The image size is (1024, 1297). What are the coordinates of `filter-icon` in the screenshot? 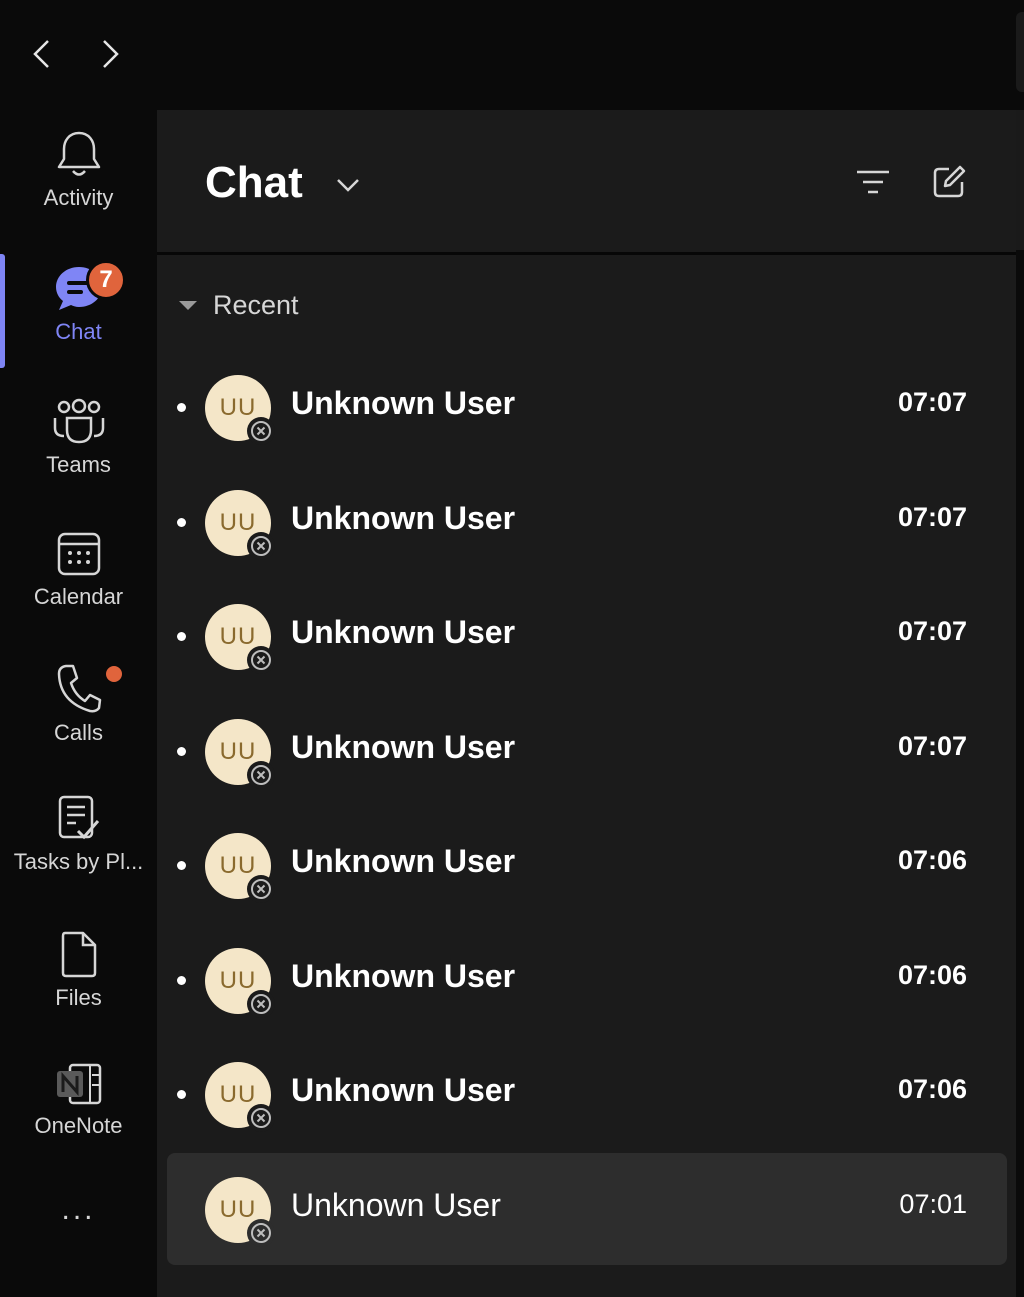 It's located at (873, 182).